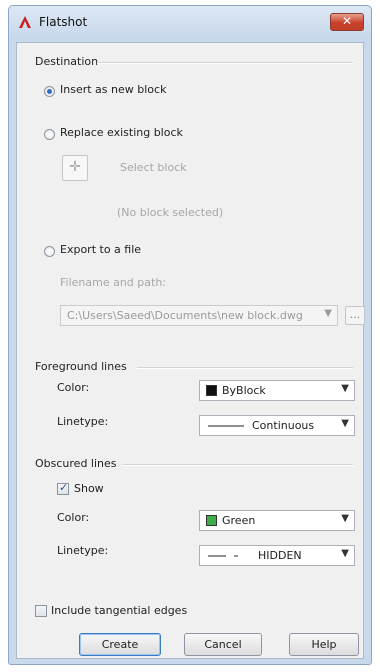 Image resolution: width=380 pixels, height=672 pixels. I want to click on select-block-button: ✛, so click(75, 168).